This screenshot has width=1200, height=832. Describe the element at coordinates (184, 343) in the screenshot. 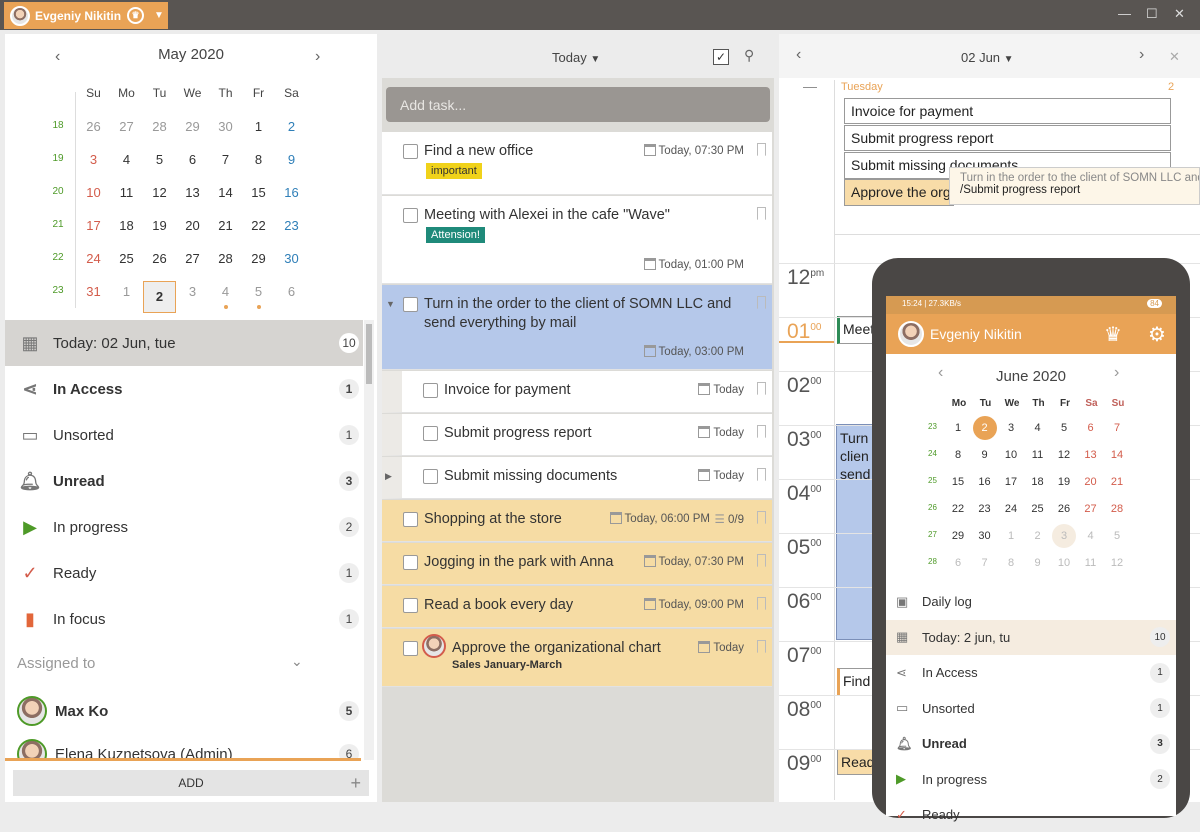

I see `sidebar-item-today: ▦ Today: 02 Jun, tue 10` at that location.